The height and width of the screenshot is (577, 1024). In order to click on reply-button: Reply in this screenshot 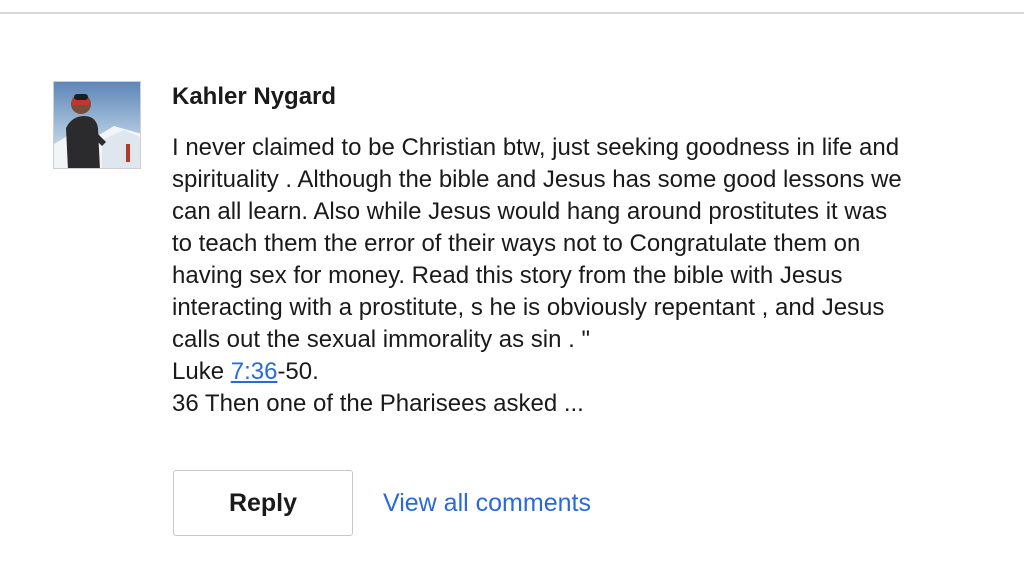, I will do `click(263, 503)`.